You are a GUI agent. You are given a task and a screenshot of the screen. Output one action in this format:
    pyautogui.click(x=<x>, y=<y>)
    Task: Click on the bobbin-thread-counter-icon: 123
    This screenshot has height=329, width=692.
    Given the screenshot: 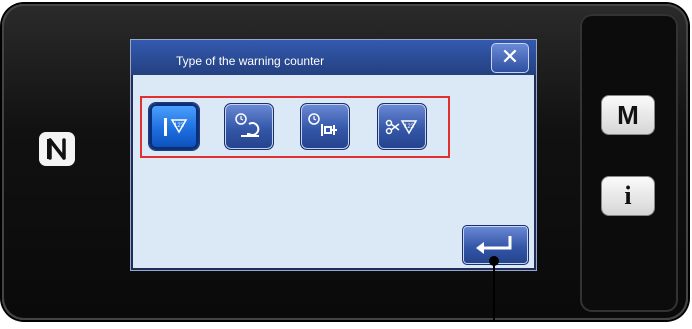 What is the action you would take?
    pyautogui.click(x=176, y=127)
    